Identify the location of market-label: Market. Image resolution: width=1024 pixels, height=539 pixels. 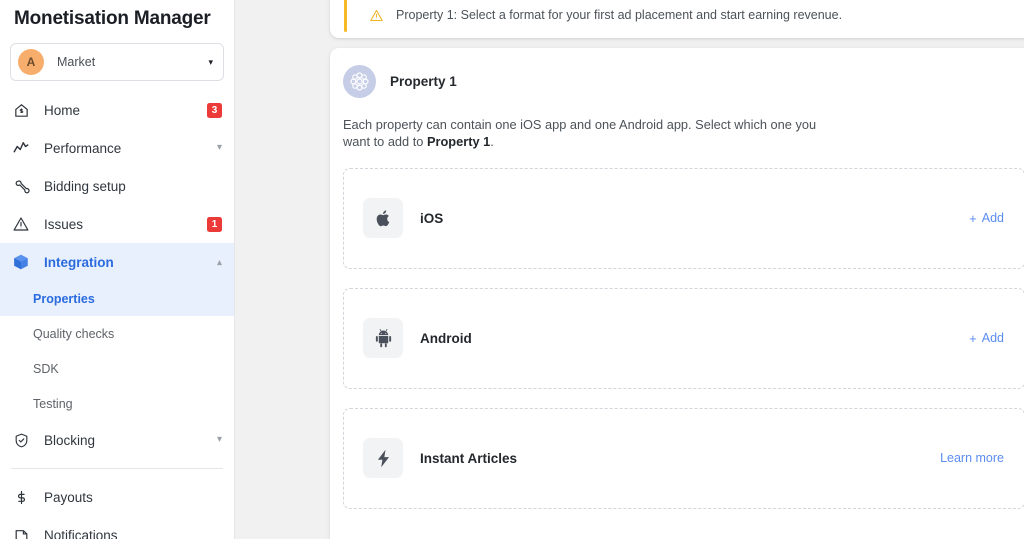
(76, 62).